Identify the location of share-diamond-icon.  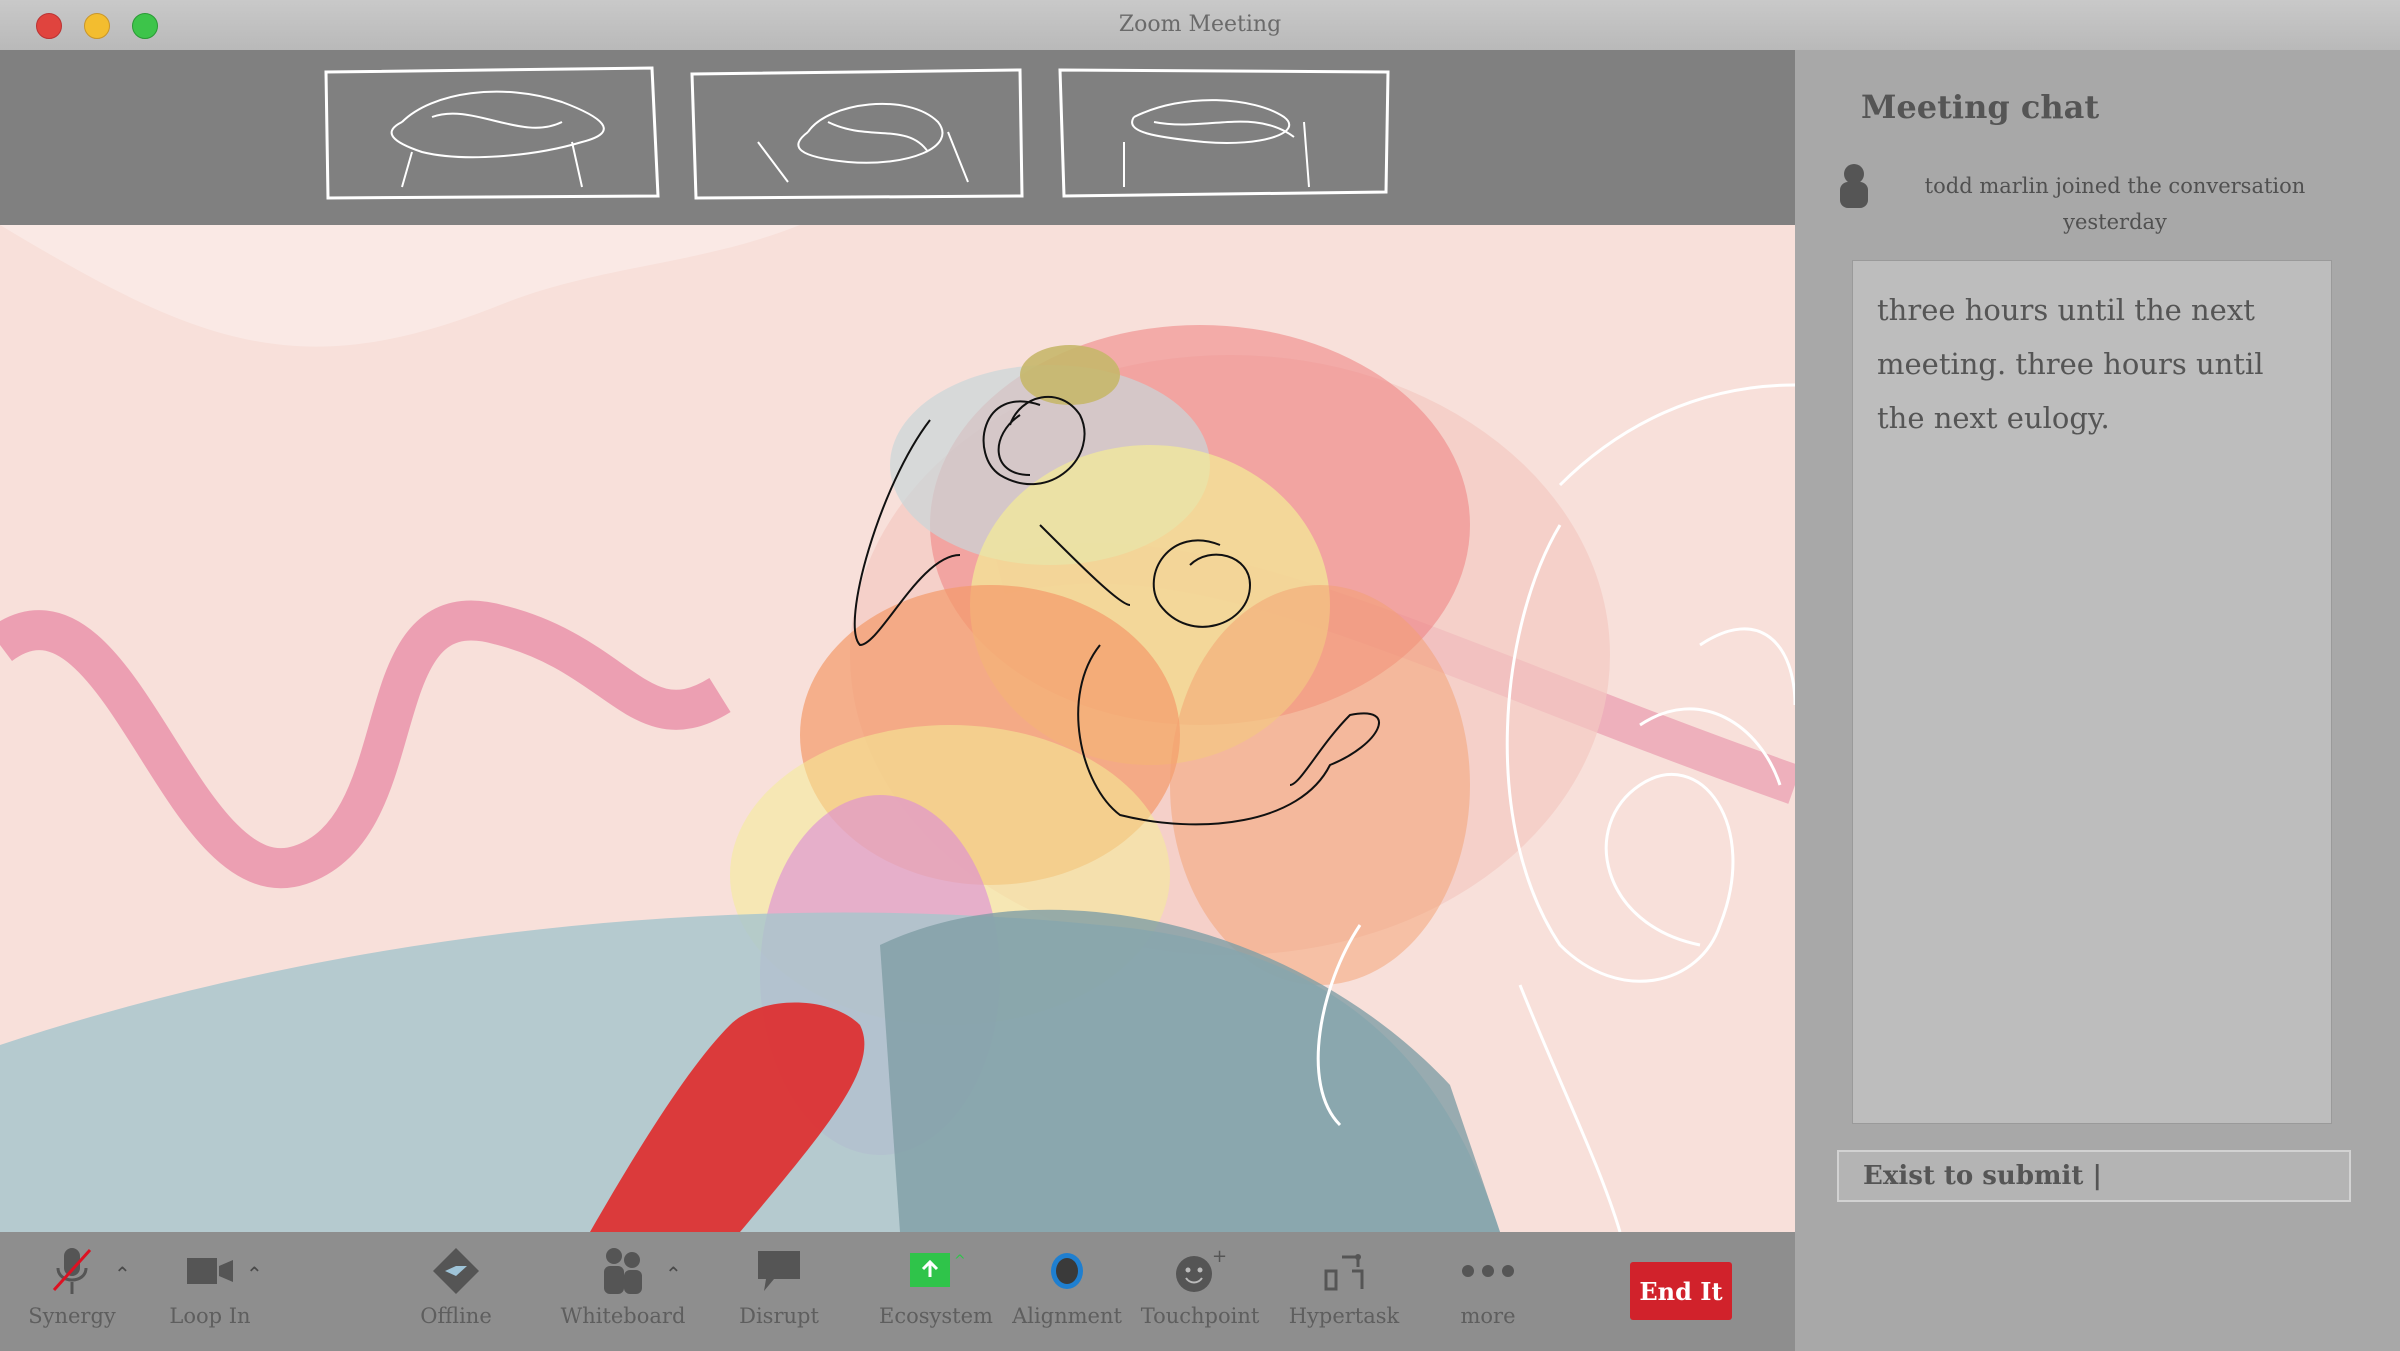
(456, 1271).